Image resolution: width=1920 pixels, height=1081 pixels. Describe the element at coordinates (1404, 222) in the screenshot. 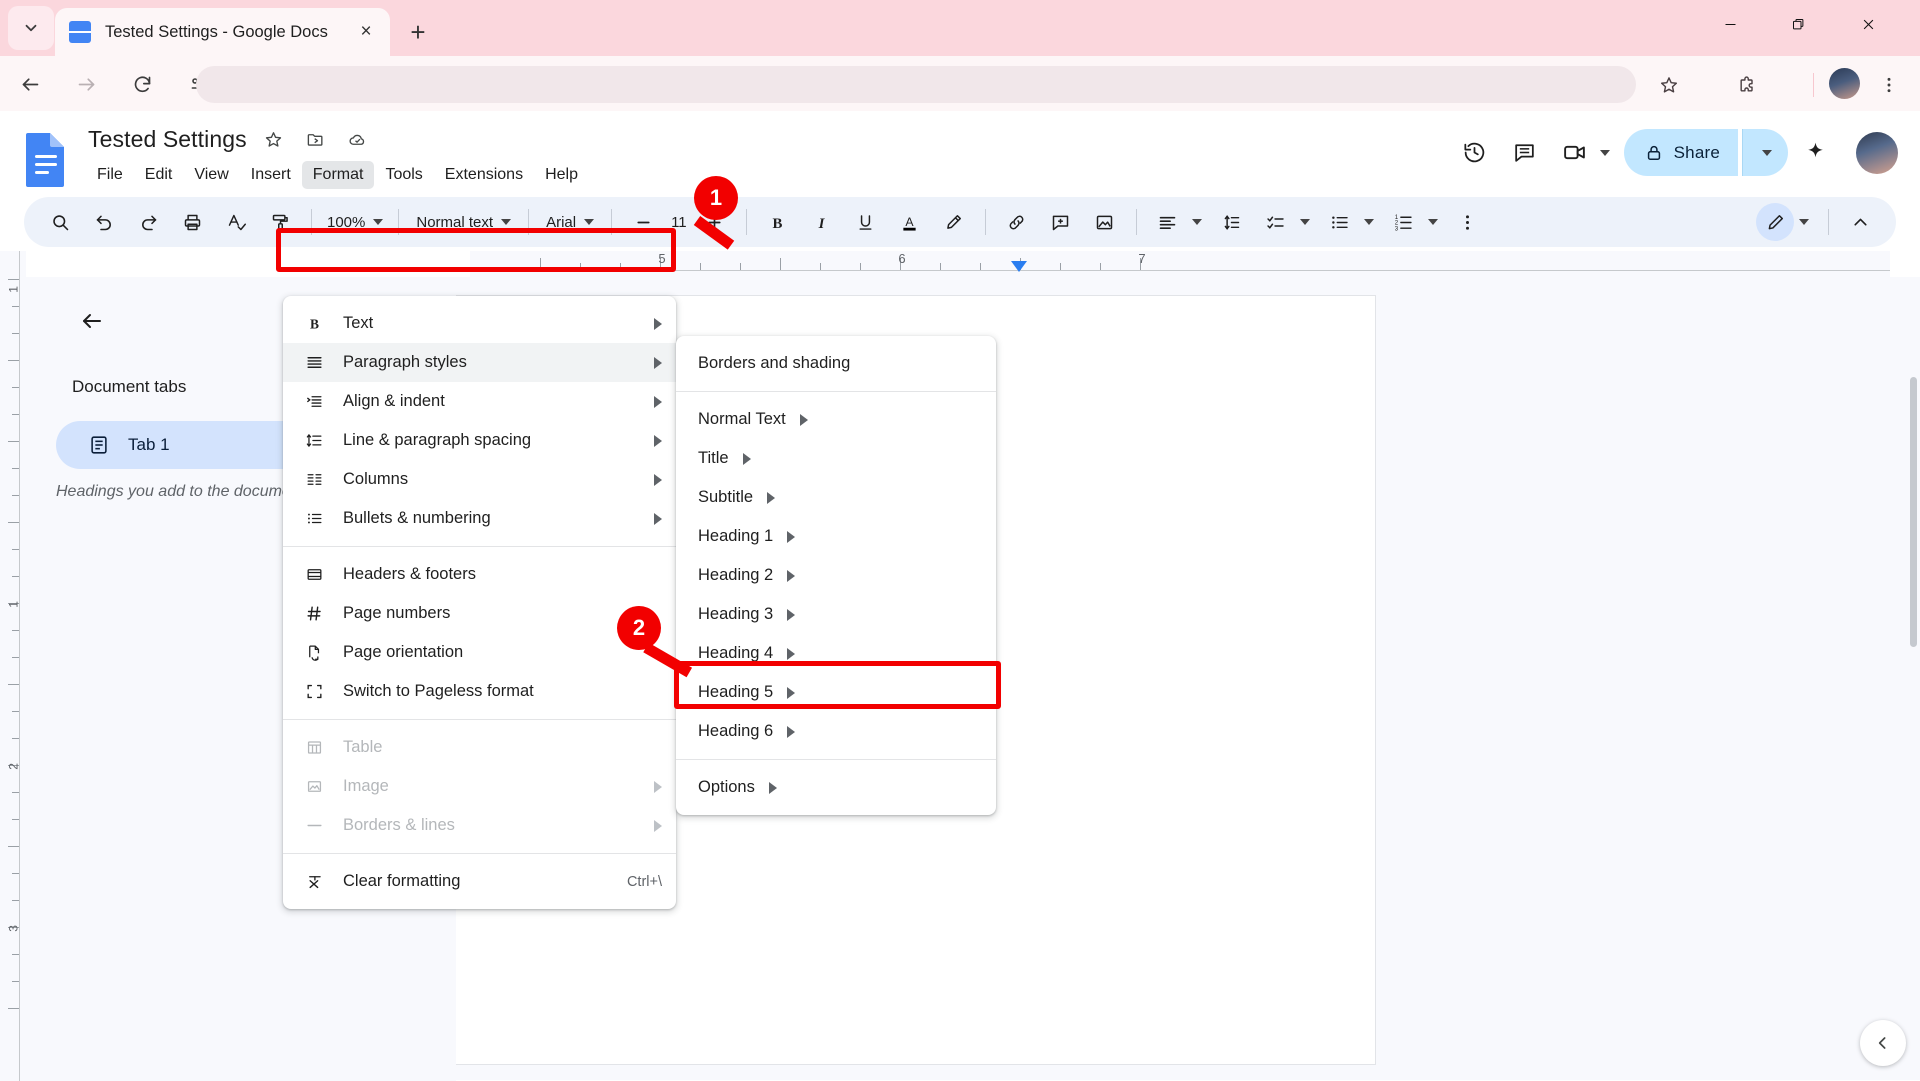

I see `numbered-list-icon: 123` at that location.